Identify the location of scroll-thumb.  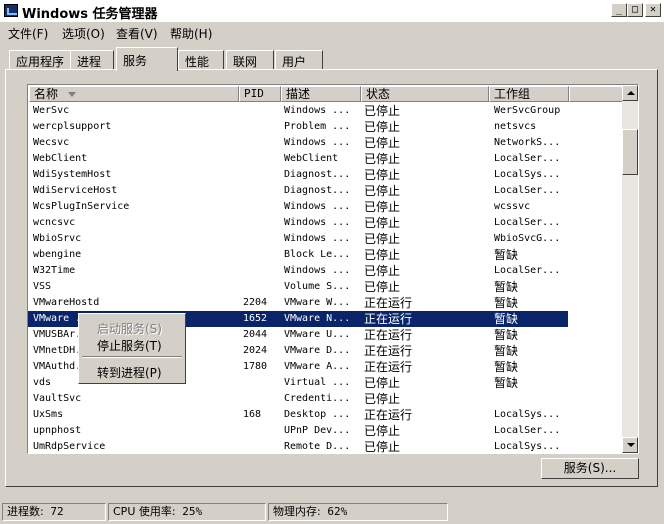
(630, 152).